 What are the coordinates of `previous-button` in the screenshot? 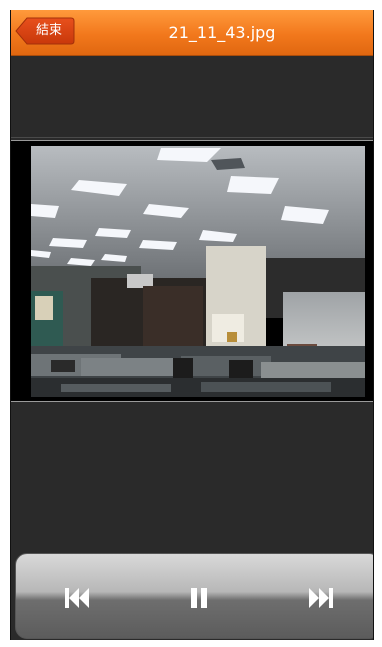 It's located at (77, 598).